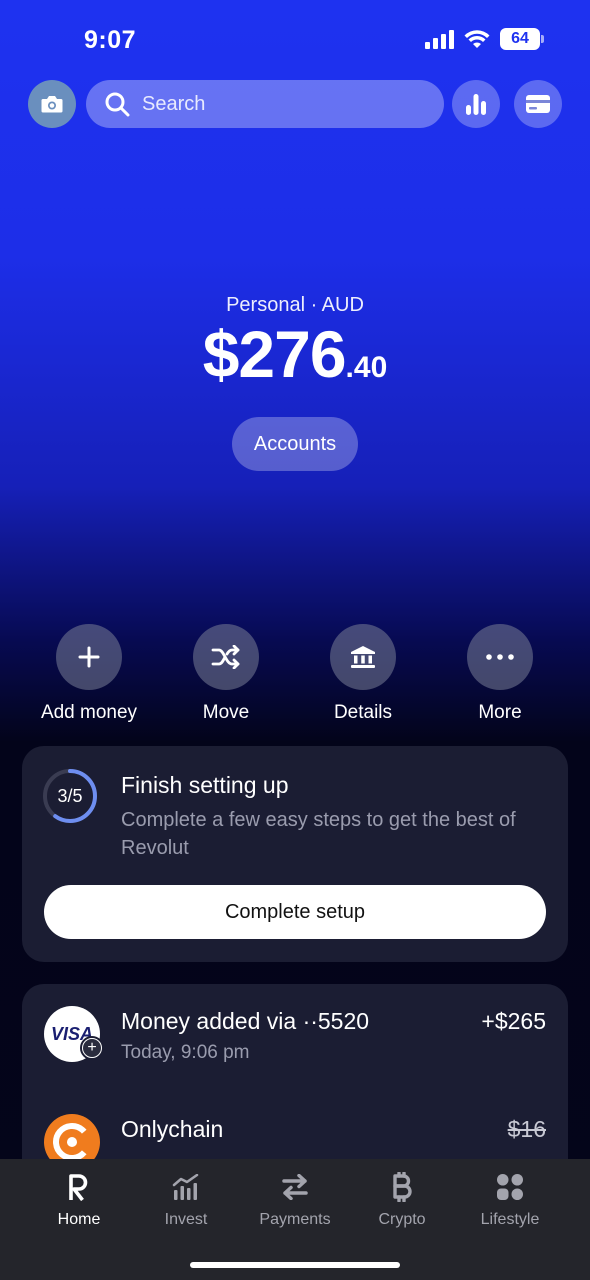 The width and height of the screenshot is (590, 1280). Describe the element at coordinates (117, 104) in the screenshot. I see `search-icon` at that location.